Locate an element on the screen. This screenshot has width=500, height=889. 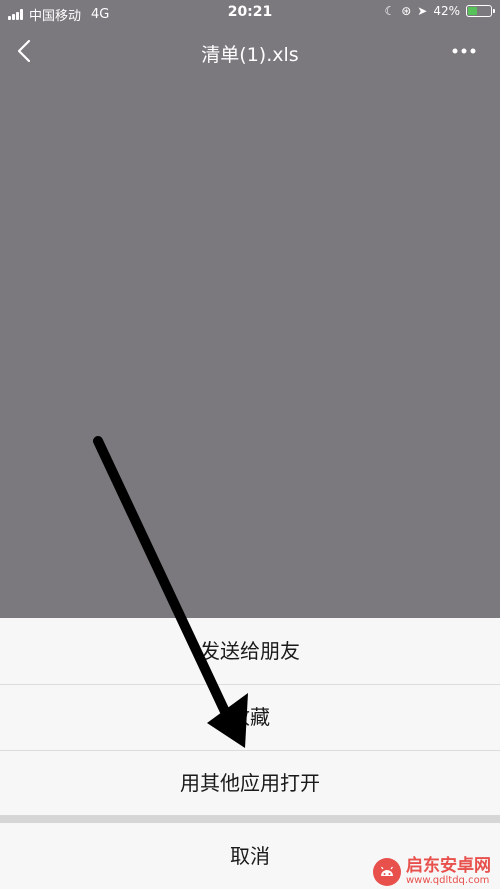
status-right: ☾ ⊛ ➤ 42% is located at coordinates (436, 11).